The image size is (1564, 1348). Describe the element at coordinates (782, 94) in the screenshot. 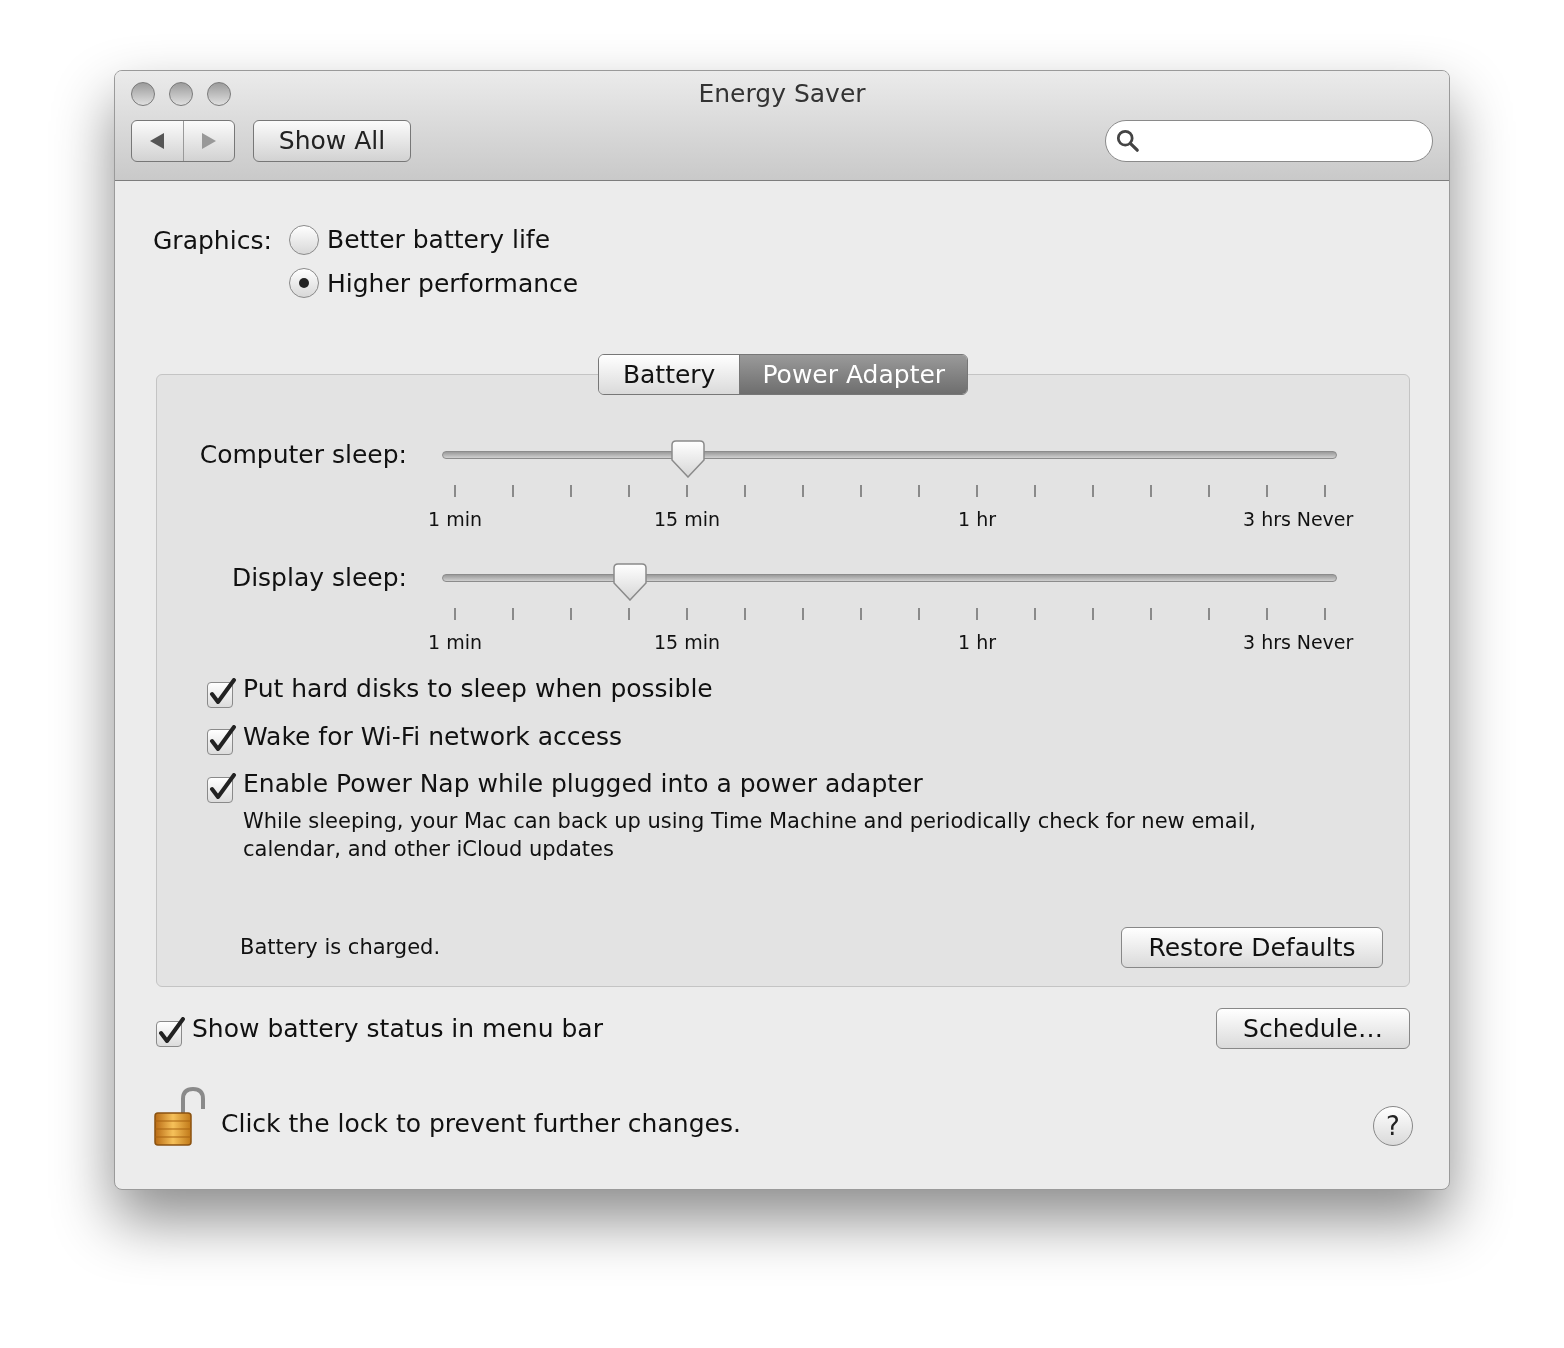

I see `window-title: Energy Saver` at that location.